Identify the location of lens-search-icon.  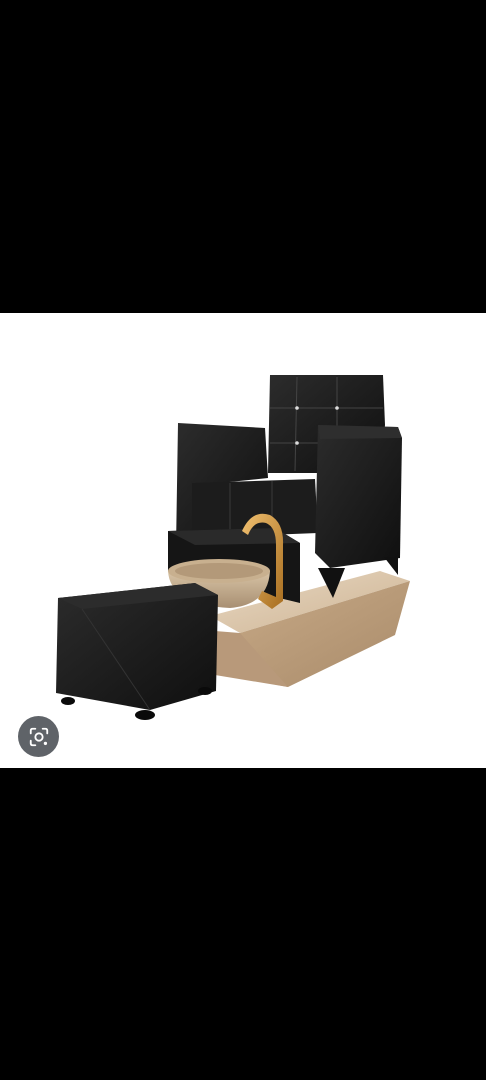
(38, 736).